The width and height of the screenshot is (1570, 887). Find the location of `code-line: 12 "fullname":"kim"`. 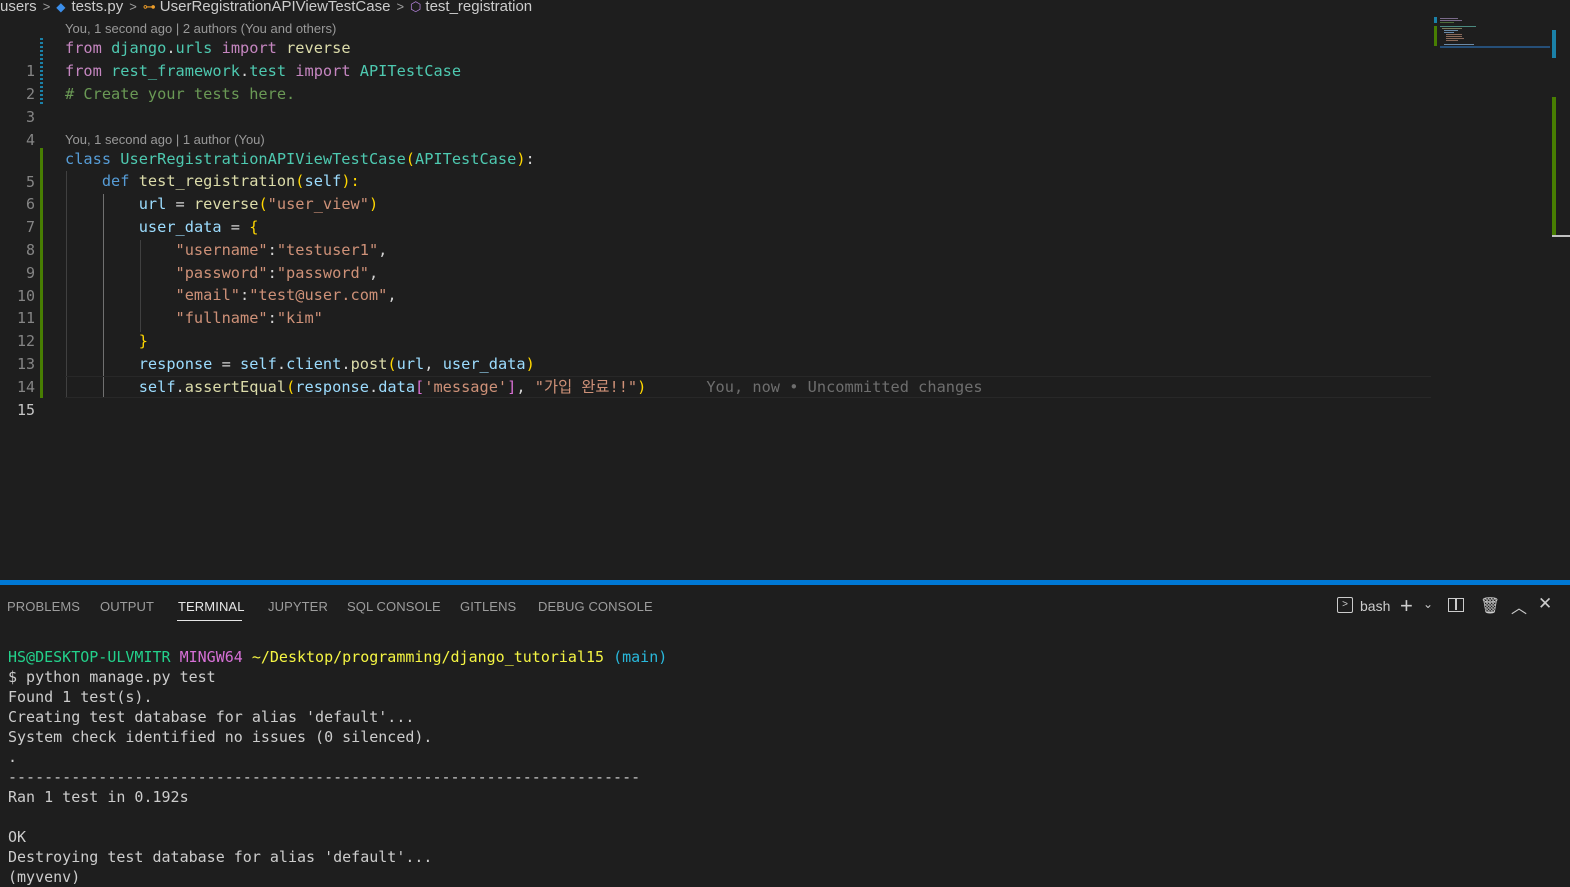

code-line: 12 "fullname":"kim" is located at coordinates (716, 328).